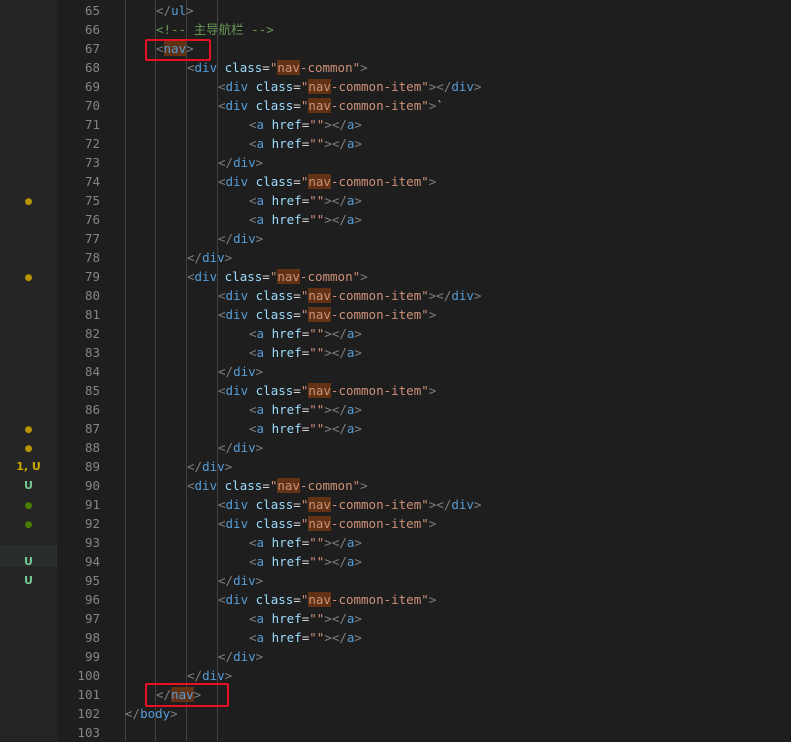 The width and height of the screenshot is (791, 742). I want to click on line-number: 75, so click(92, 200).